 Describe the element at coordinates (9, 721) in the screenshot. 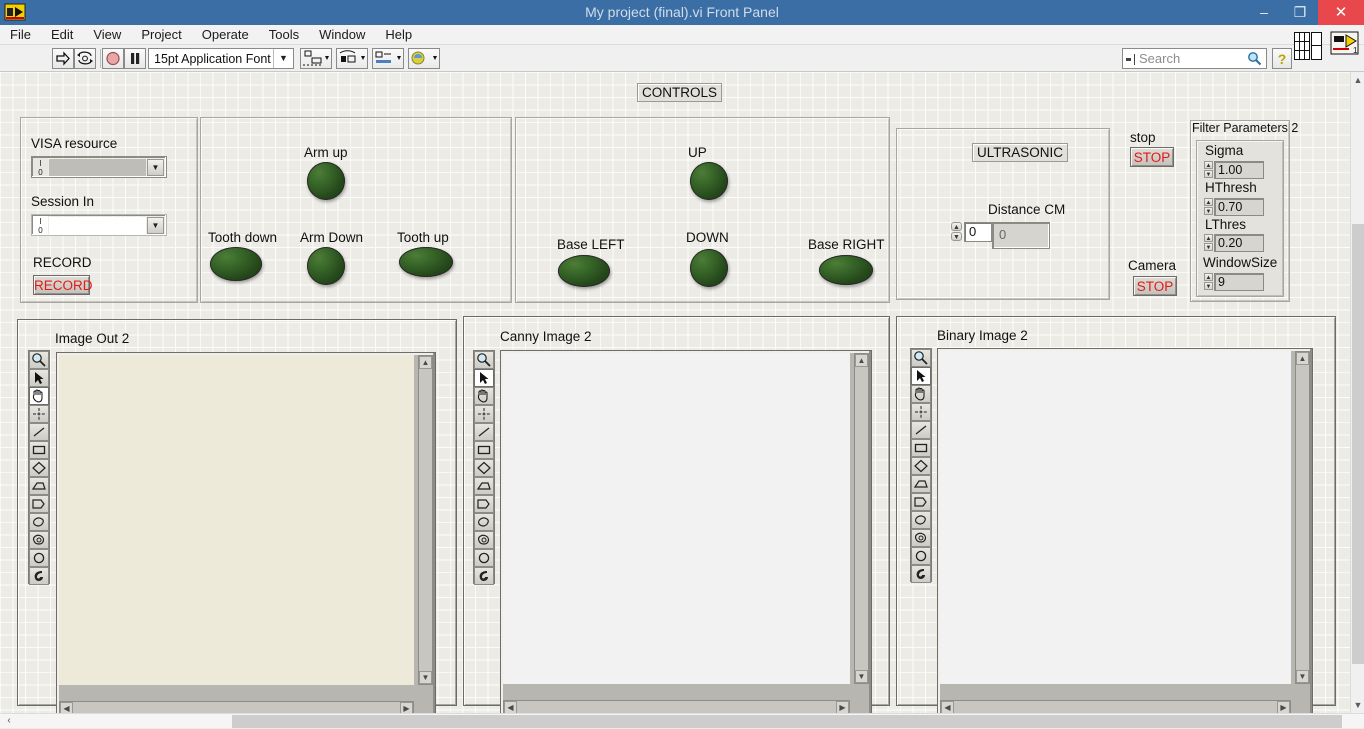

I see `scroll-left-icon: ‹` at that location.